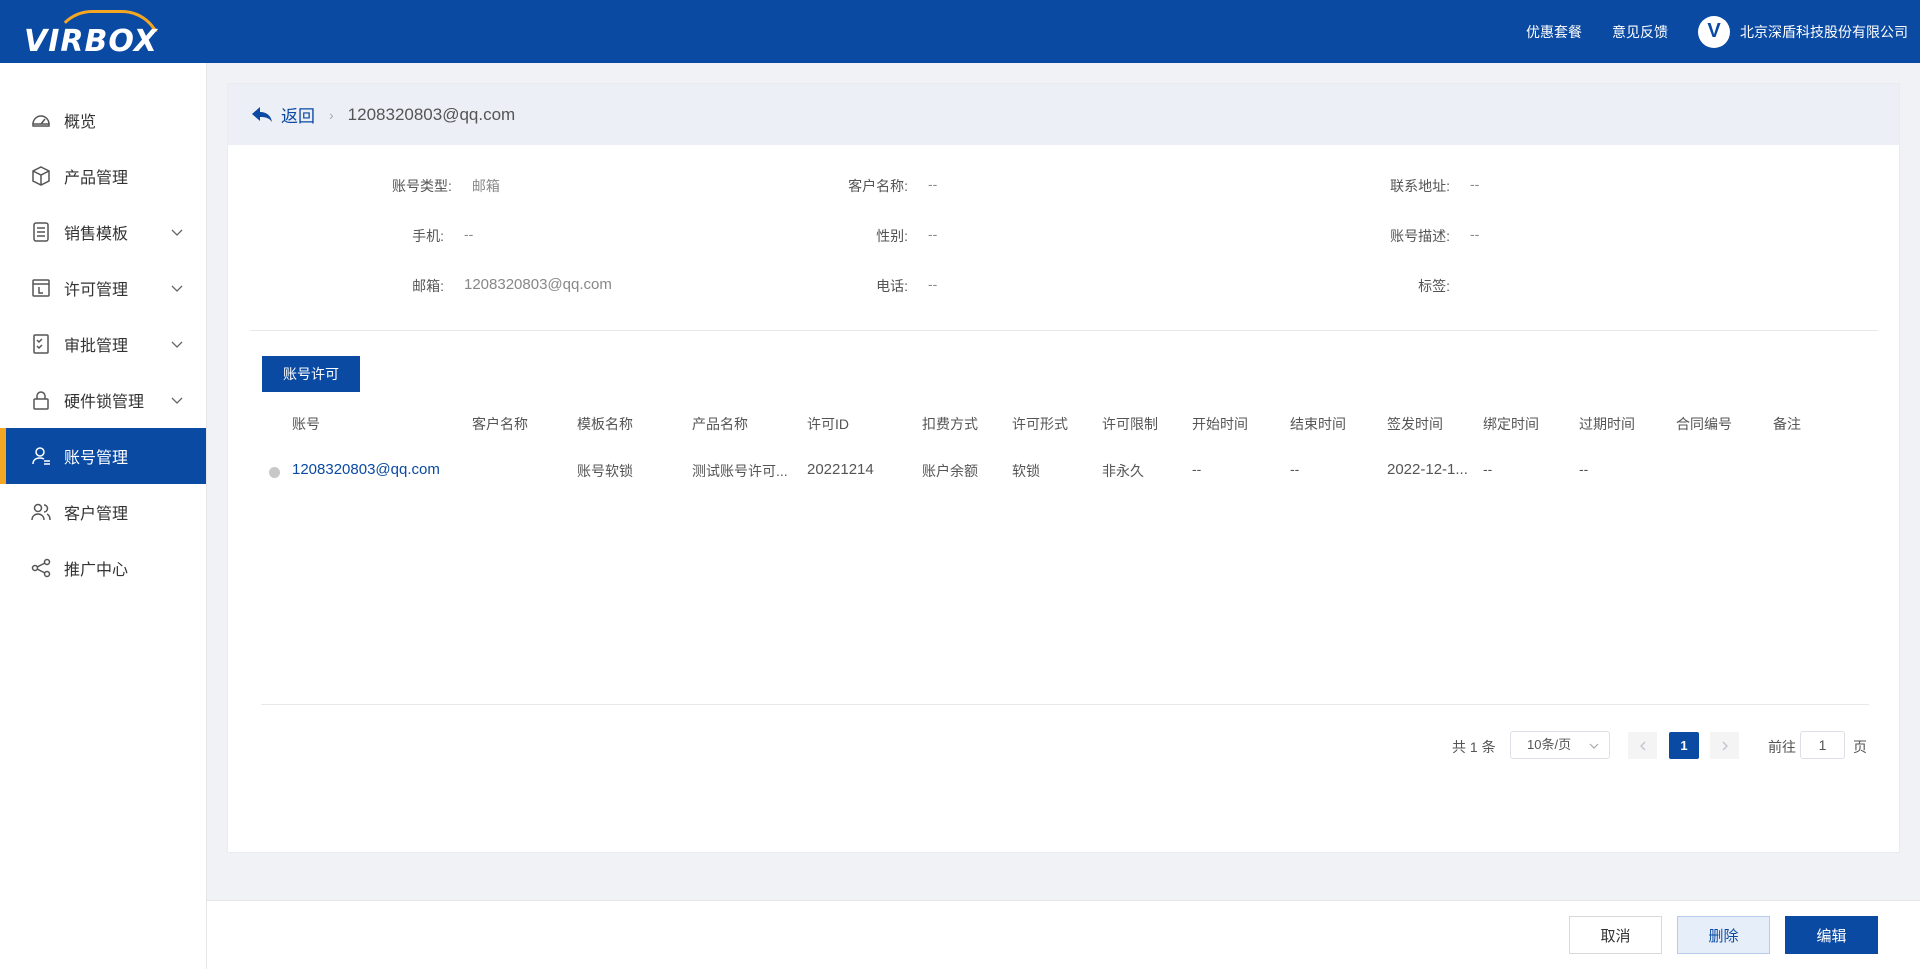 The image size is (1920, 969). I want to click on tab-account-licenses: 账号许可, so click(311, 374).